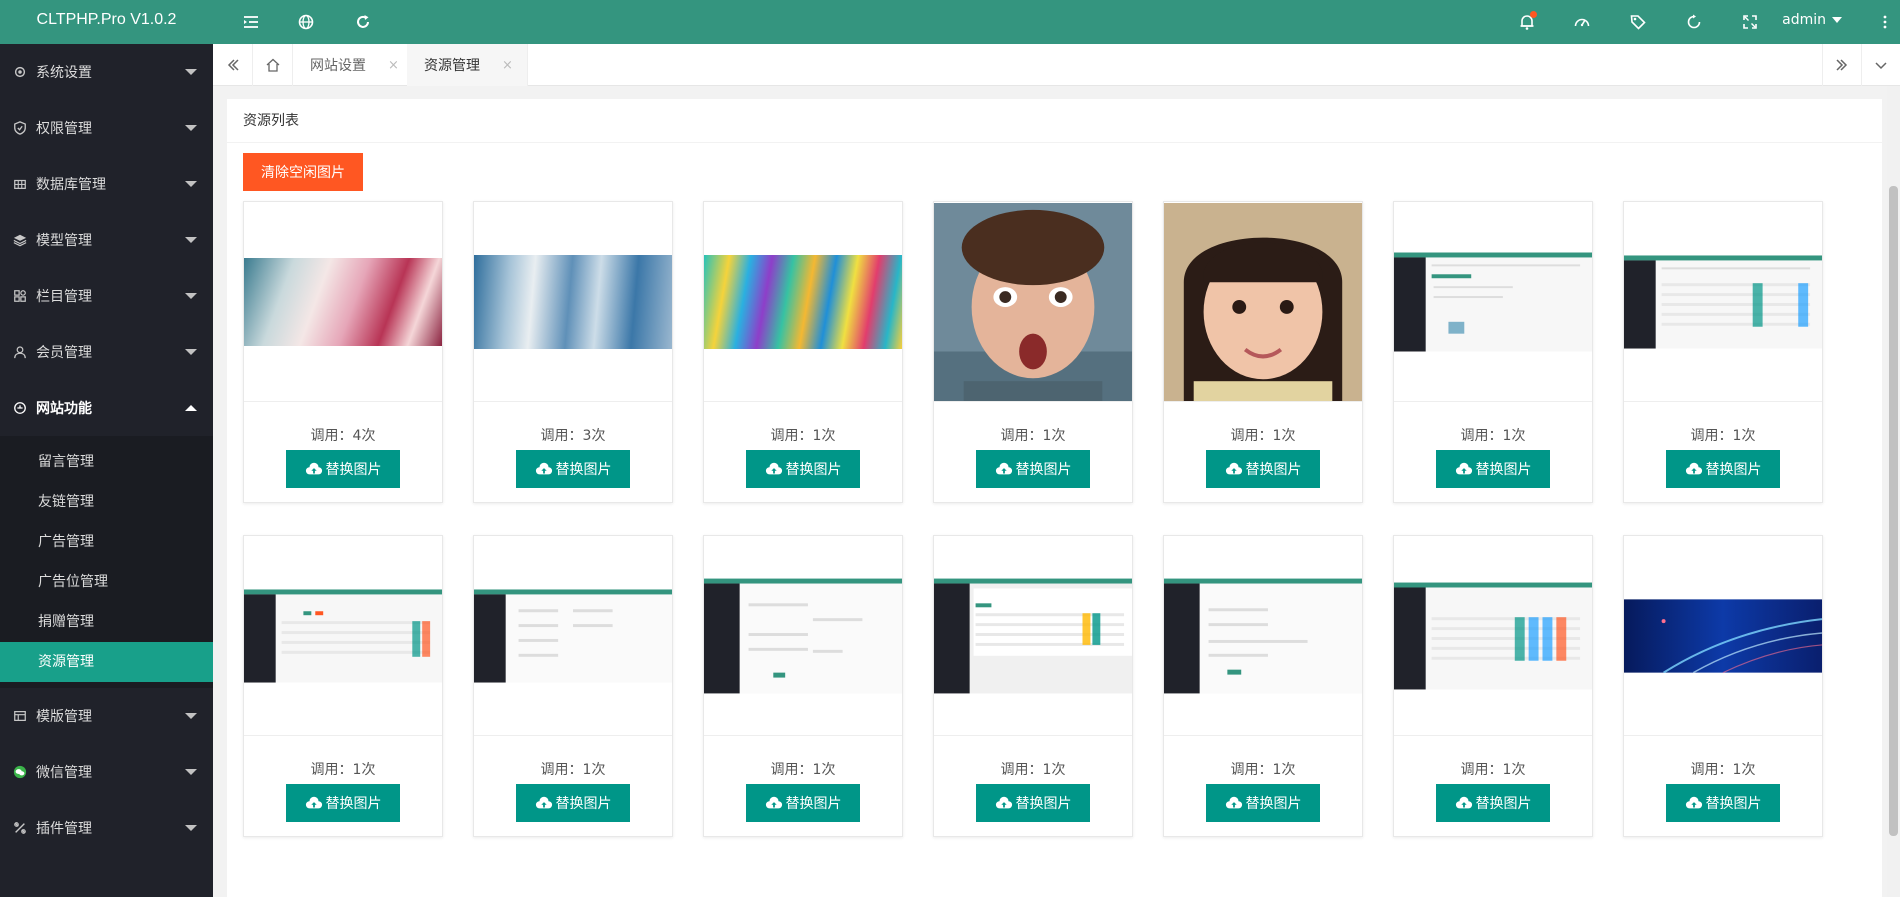  Describe the element at coordinates (1885, 22) in the screenshot. I see `more-icon` at that location.